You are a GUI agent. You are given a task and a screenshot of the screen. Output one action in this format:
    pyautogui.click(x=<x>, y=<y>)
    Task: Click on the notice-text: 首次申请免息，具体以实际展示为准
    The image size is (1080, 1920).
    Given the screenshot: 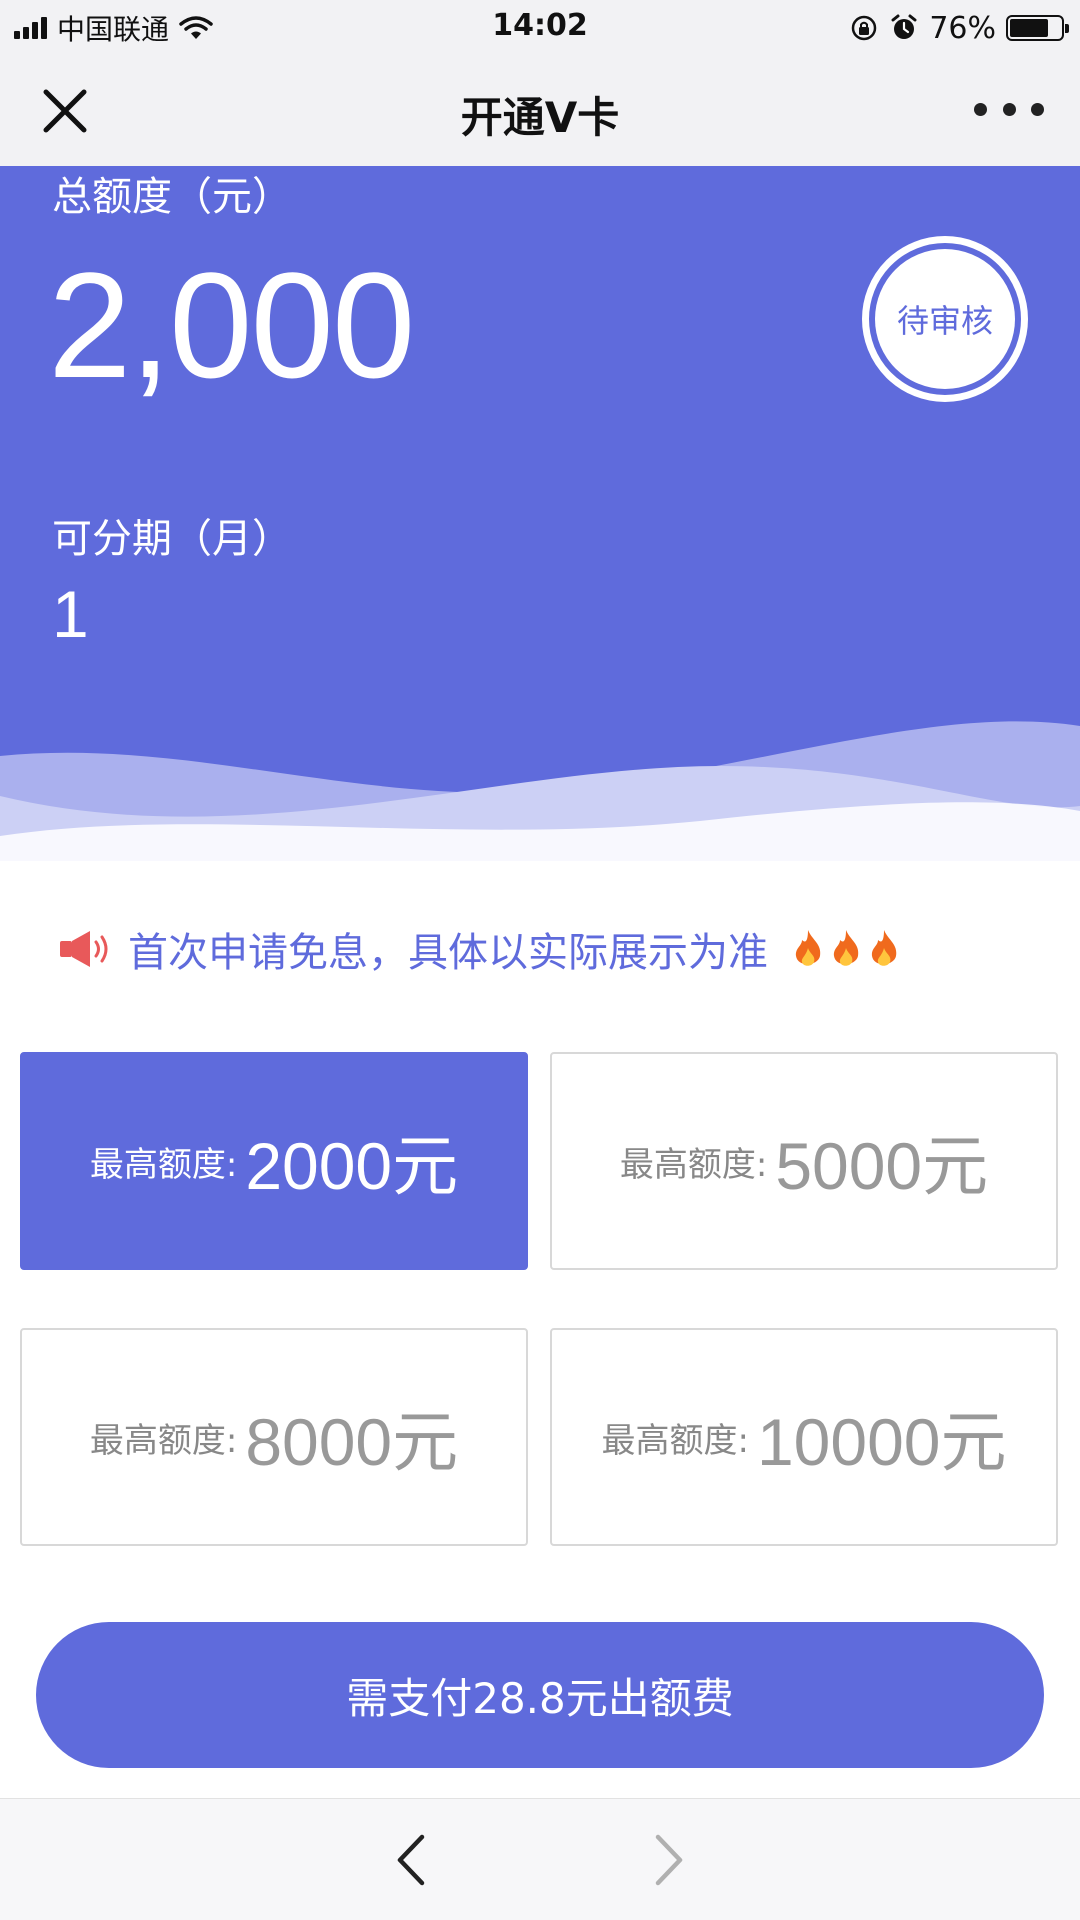 What is the action you would take?
    pyautogui.click(x=448, y=953)
    